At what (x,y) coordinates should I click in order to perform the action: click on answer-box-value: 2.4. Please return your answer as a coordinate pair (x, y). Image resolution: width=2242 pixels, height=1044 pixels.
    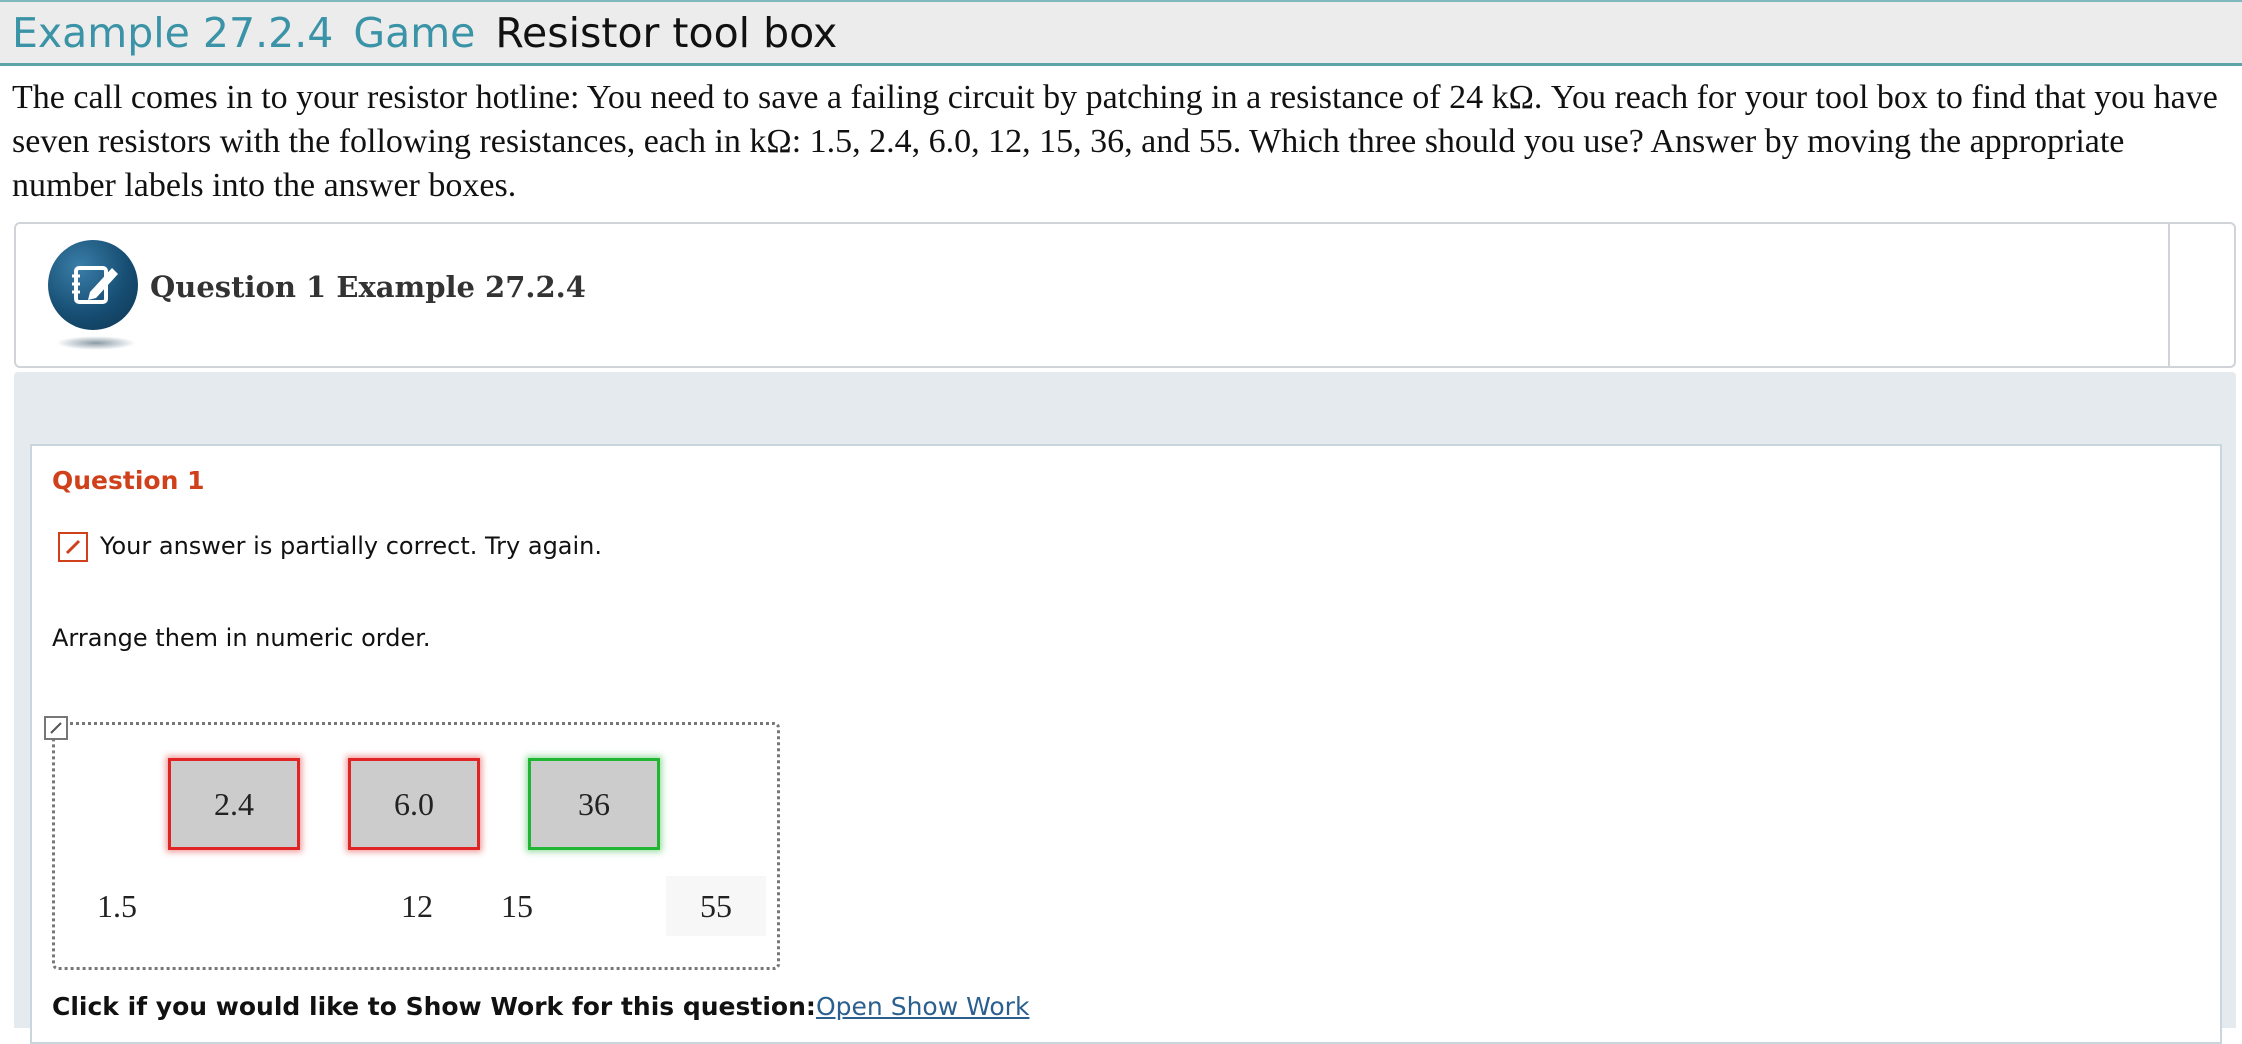
    Looking at the image, I should click on (234, 803).